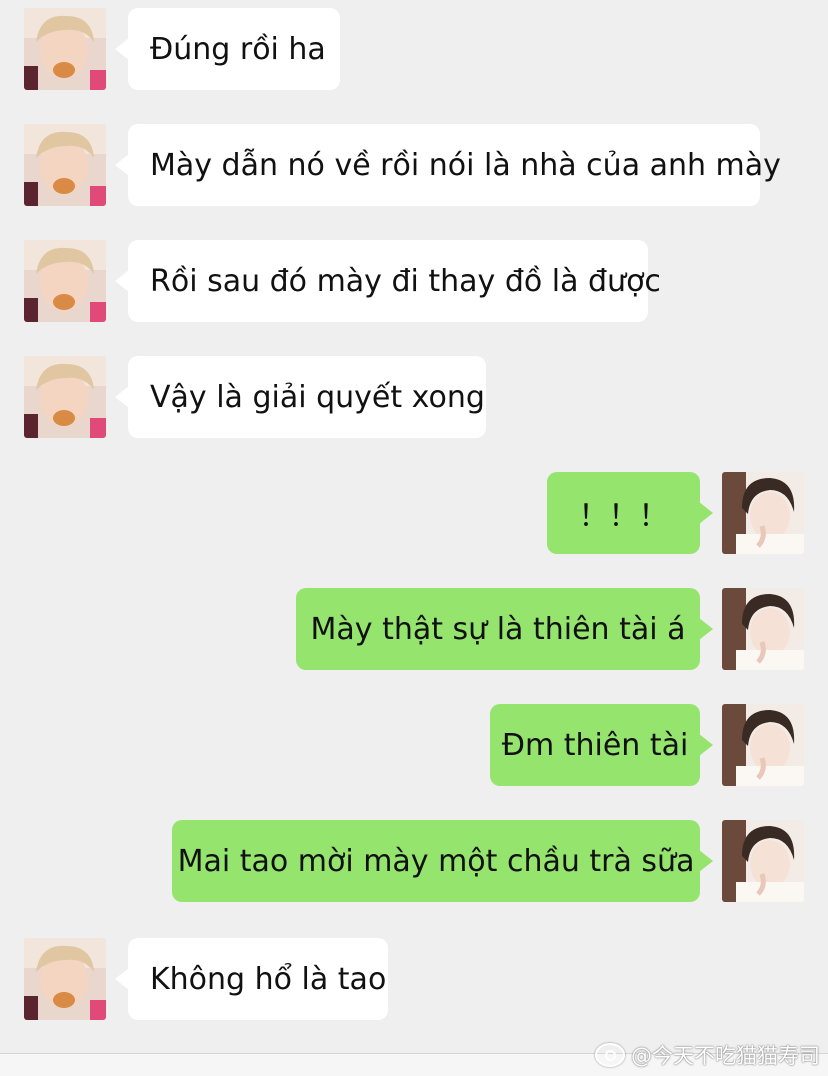  I want to click on message-text: Mày thật sự là thiên tài á, so click(498, 629).